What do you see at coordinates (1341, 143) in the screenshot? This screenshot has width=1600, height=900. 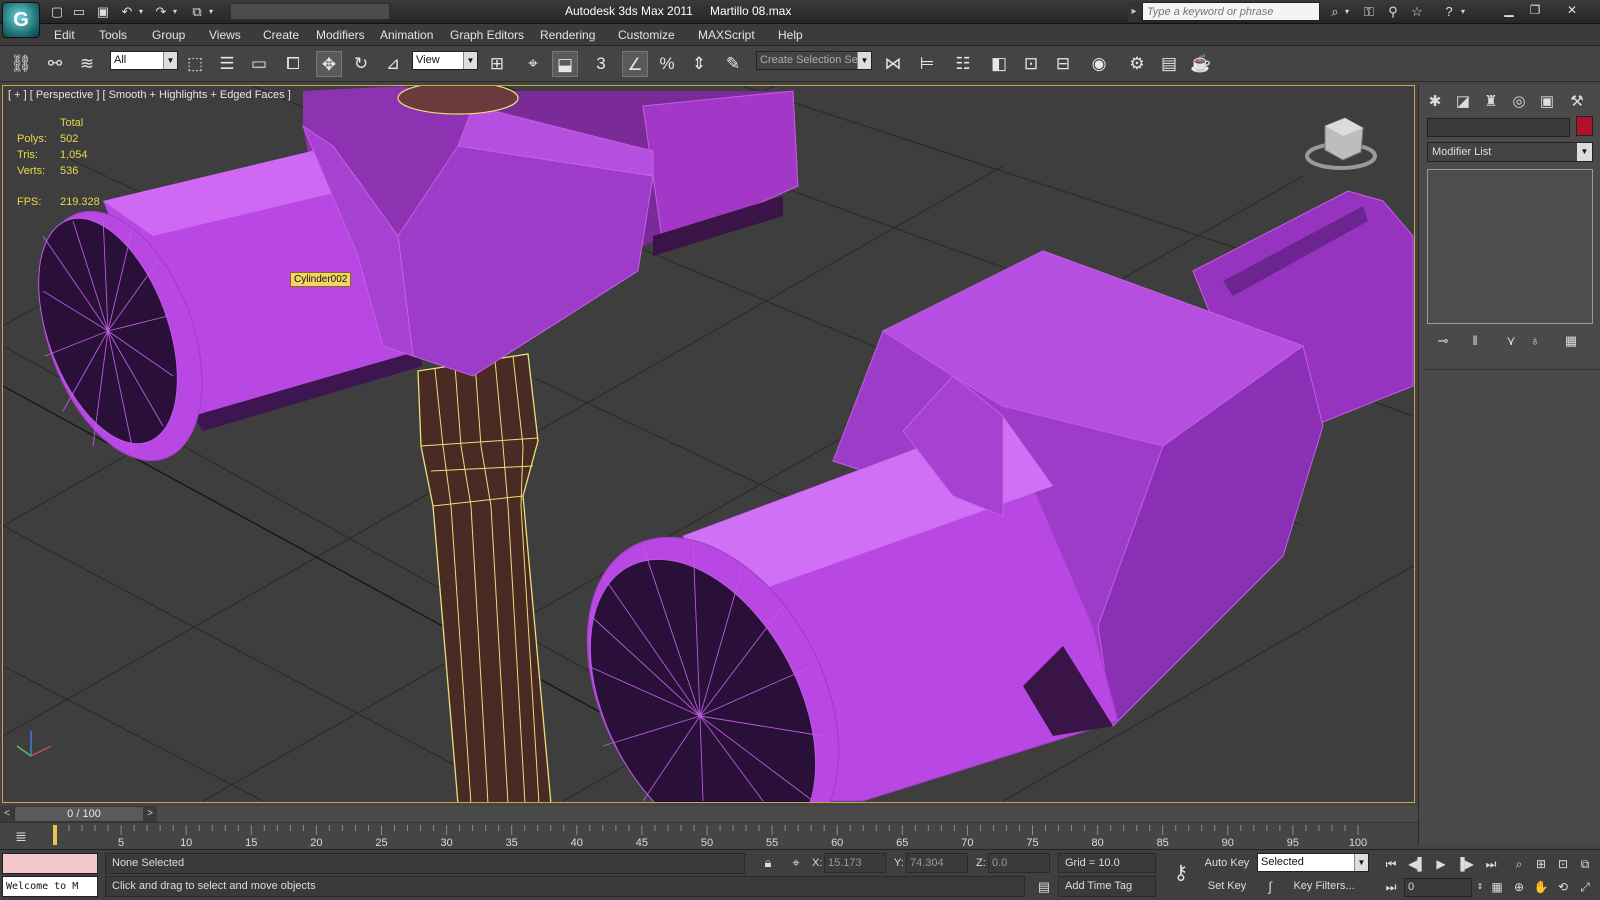 I see `viewcube-icon` at bounding box center [1341, 143].